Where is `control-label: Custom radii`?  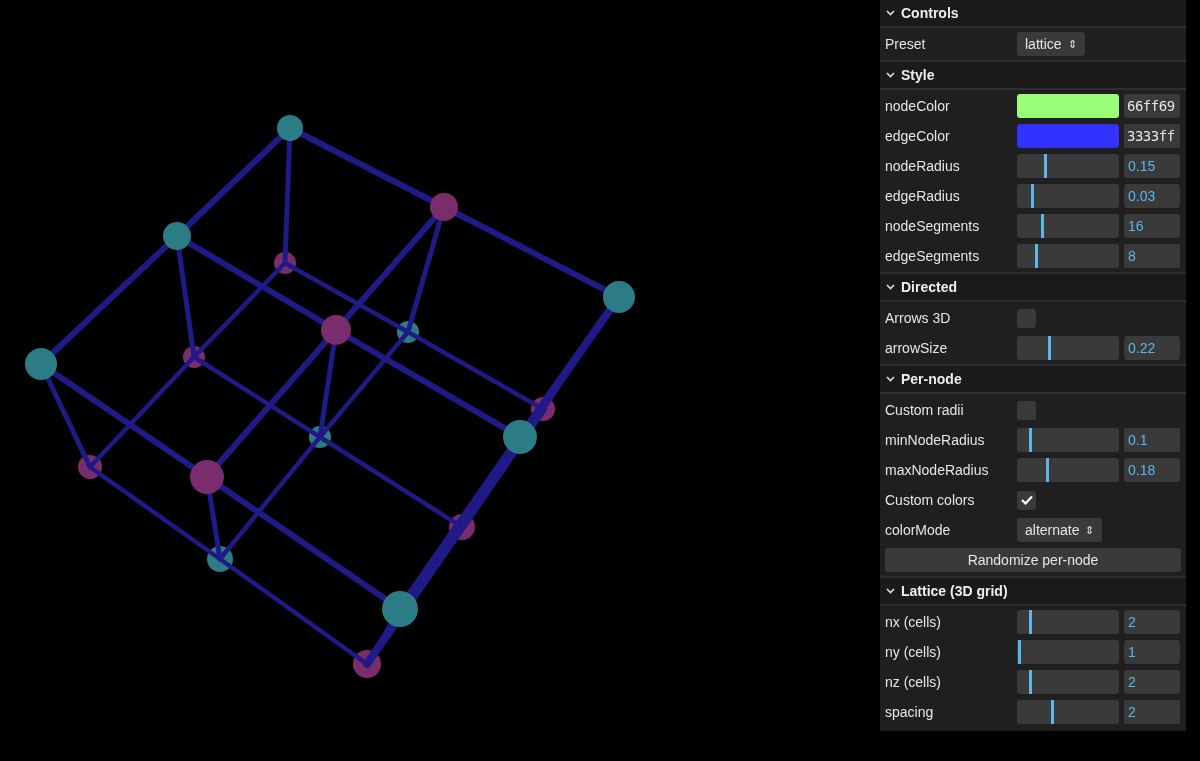
control-label: Custom radii is located at coordinates (925, 410).